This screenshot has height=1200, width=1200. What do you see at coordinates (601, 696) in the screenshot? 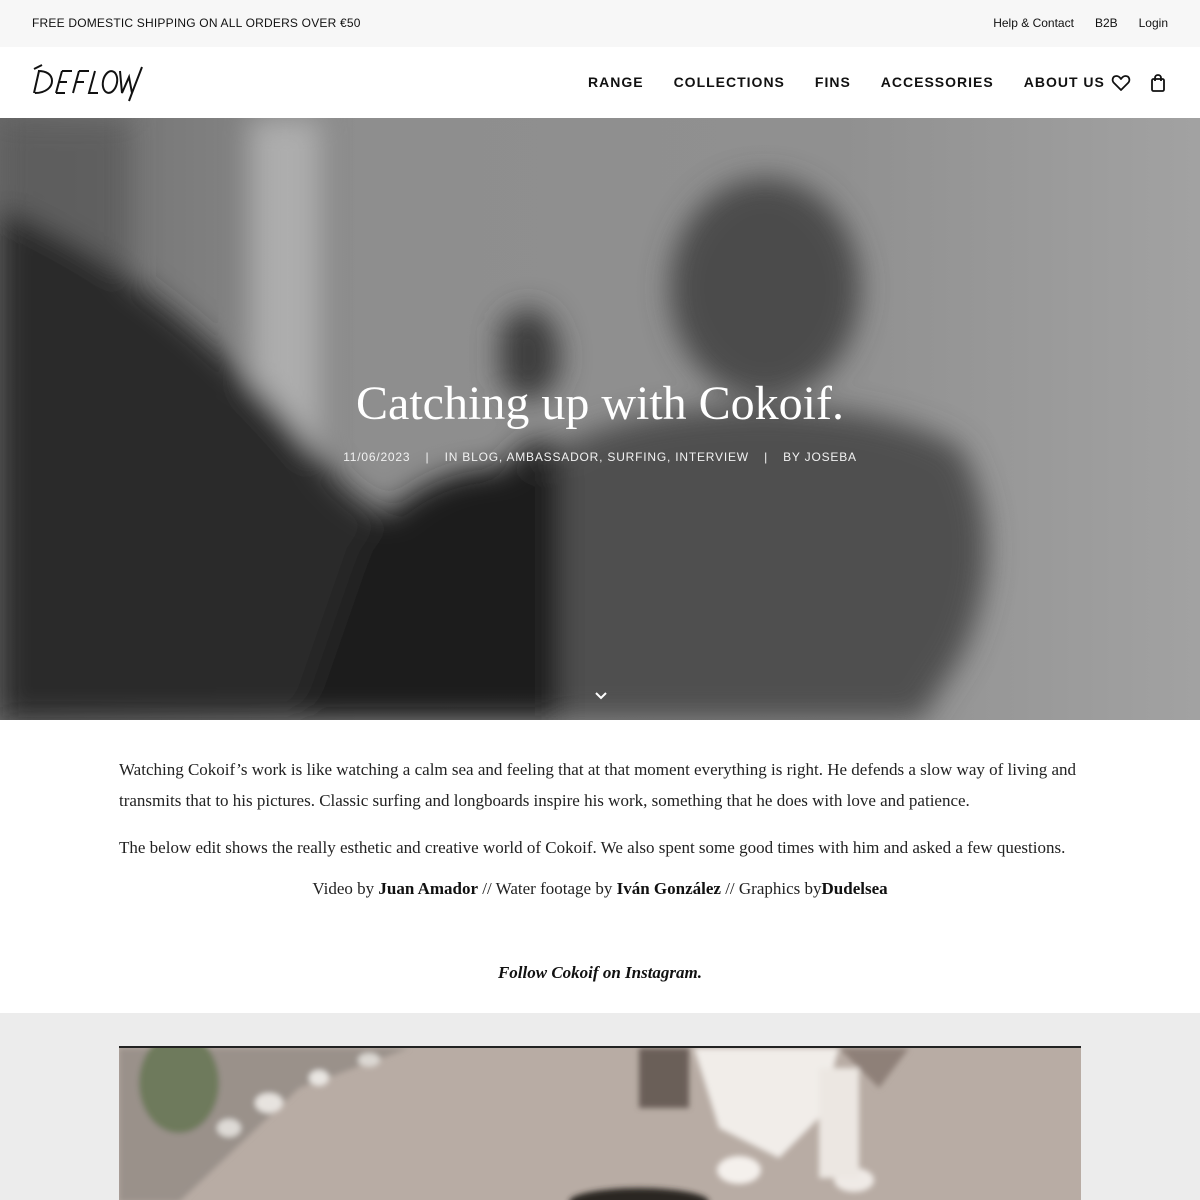
I see `chevron-down-icon` at bounding box center [601, 696].